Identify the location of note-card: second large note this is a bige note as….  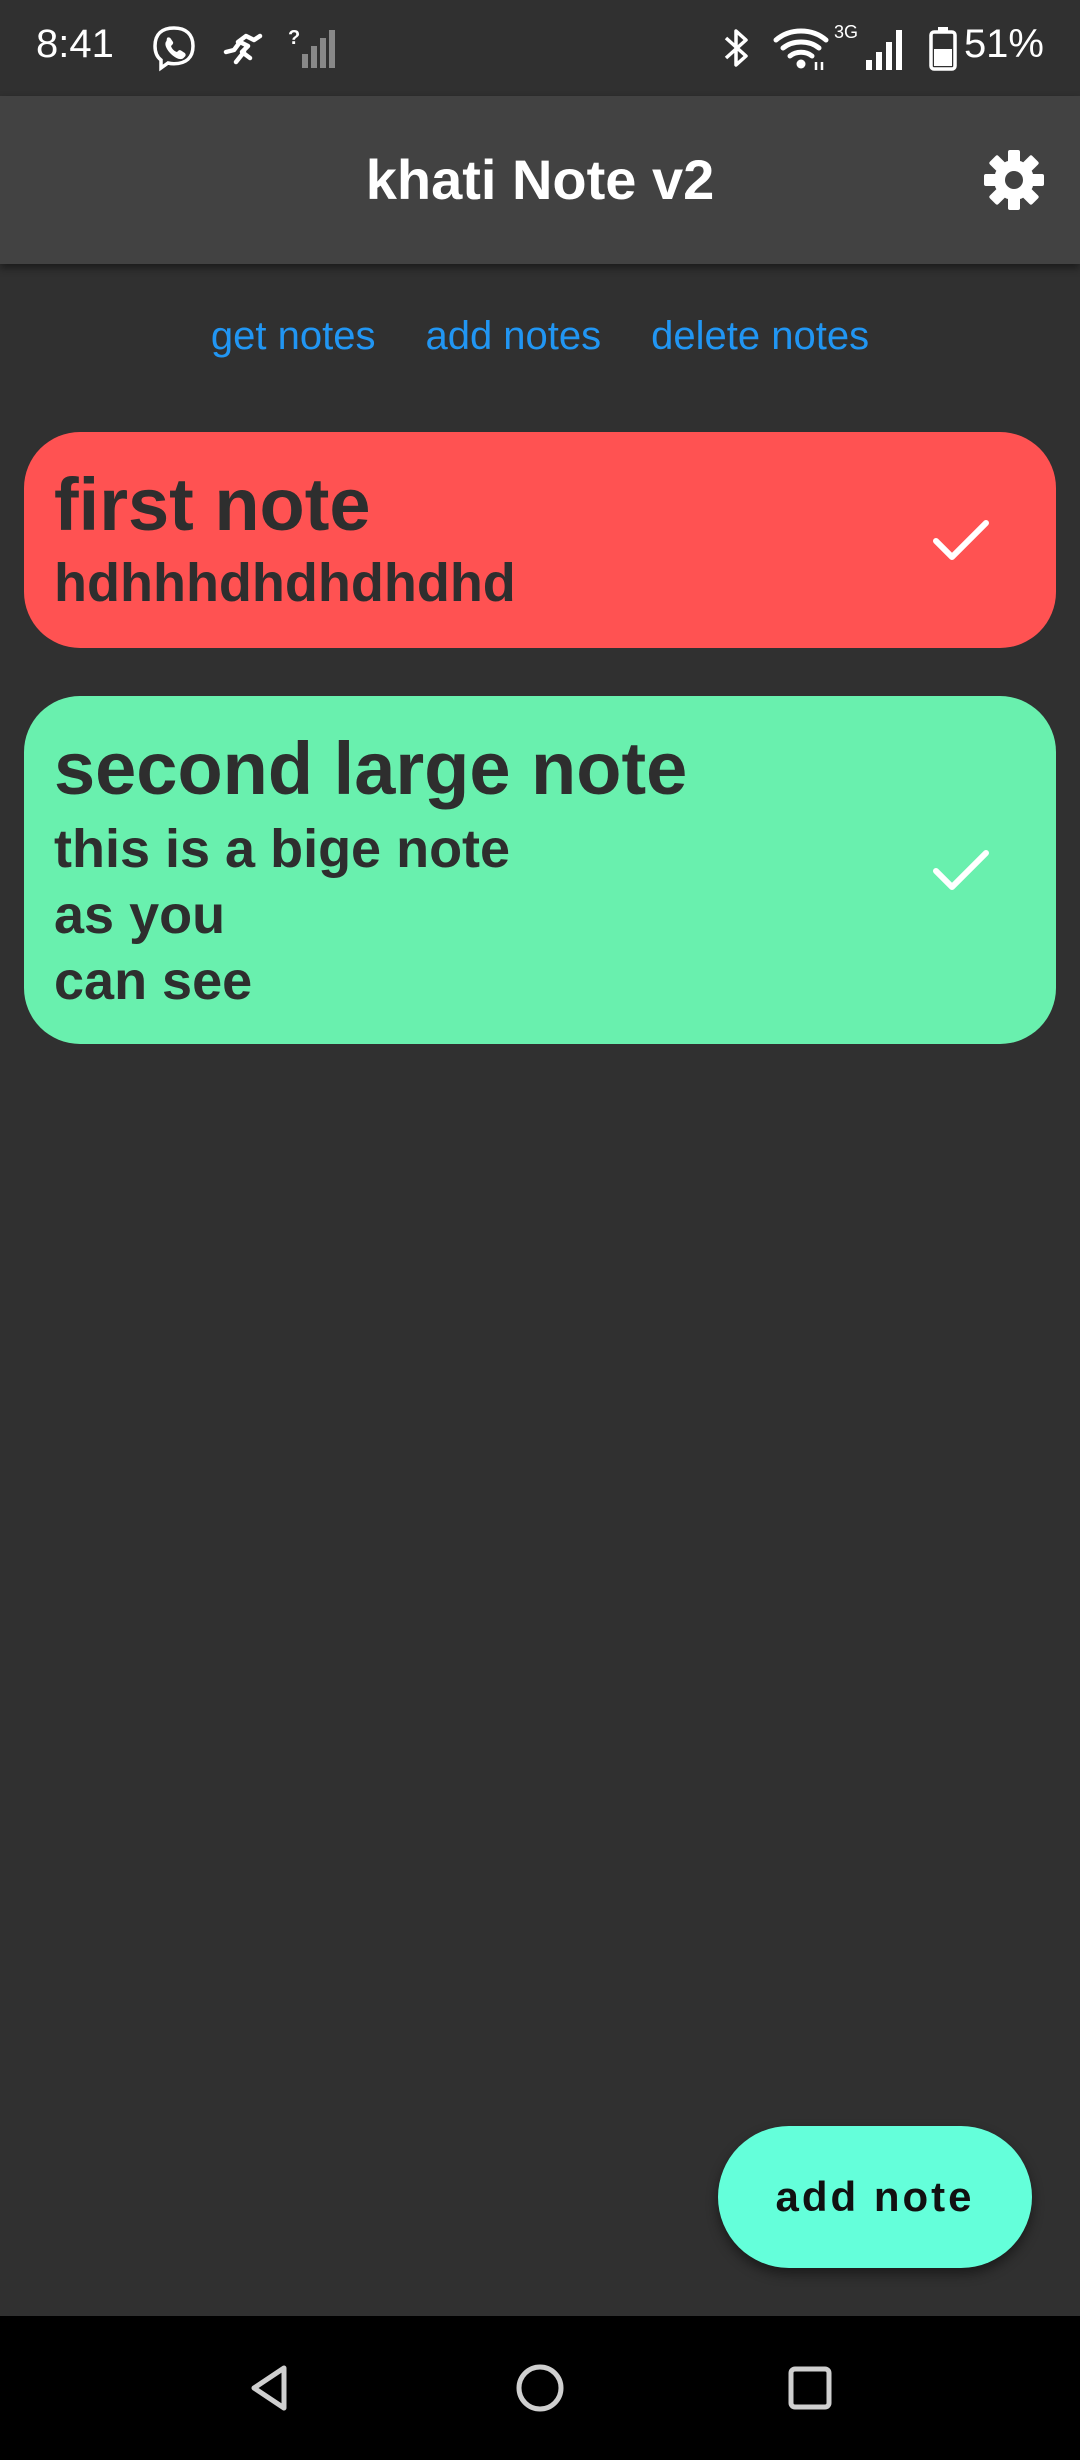
(540, 870).